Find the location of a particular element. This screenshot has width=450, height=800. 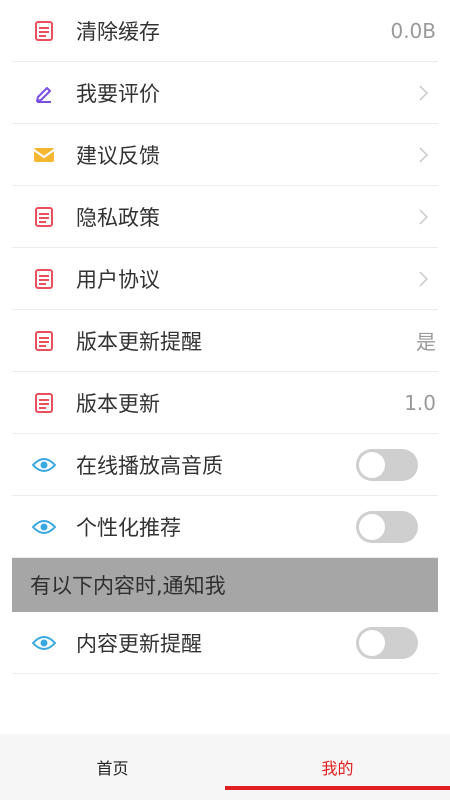

privacy-policy-label: 隐私政策 is located at coordinates (118, 217).